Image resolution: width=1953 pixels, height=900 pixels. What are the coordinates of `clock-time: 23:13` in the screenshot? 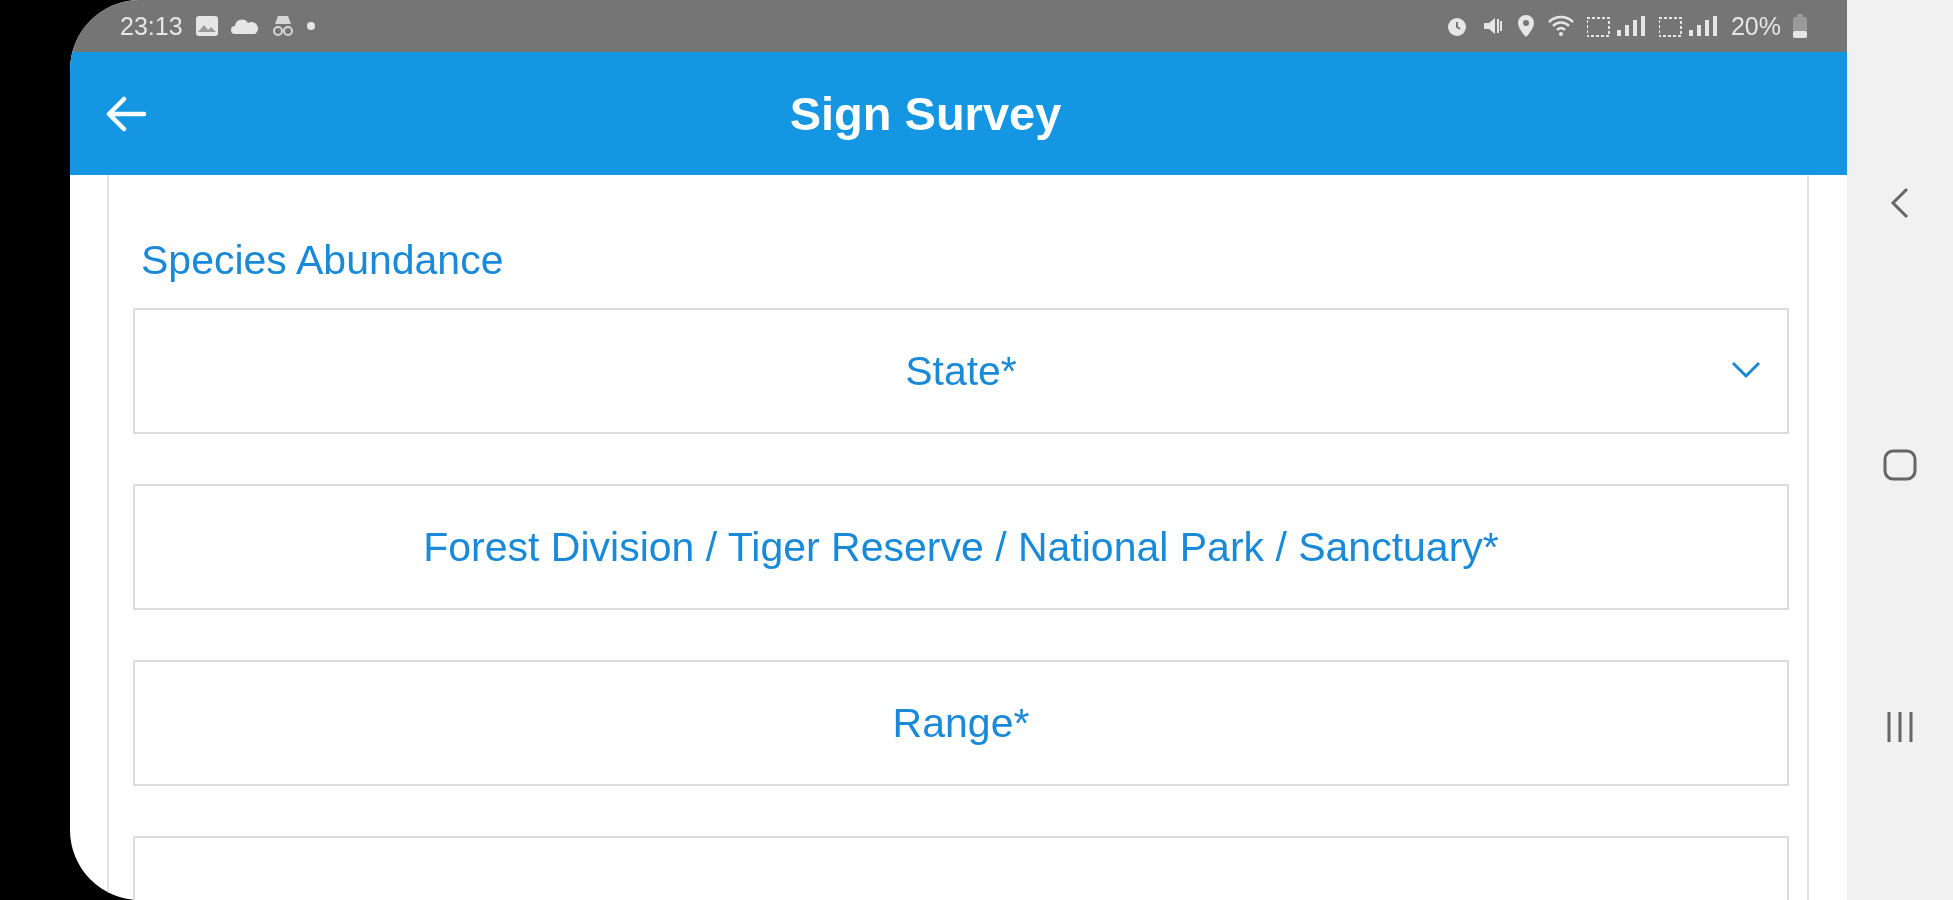 It's located at (151, 26).